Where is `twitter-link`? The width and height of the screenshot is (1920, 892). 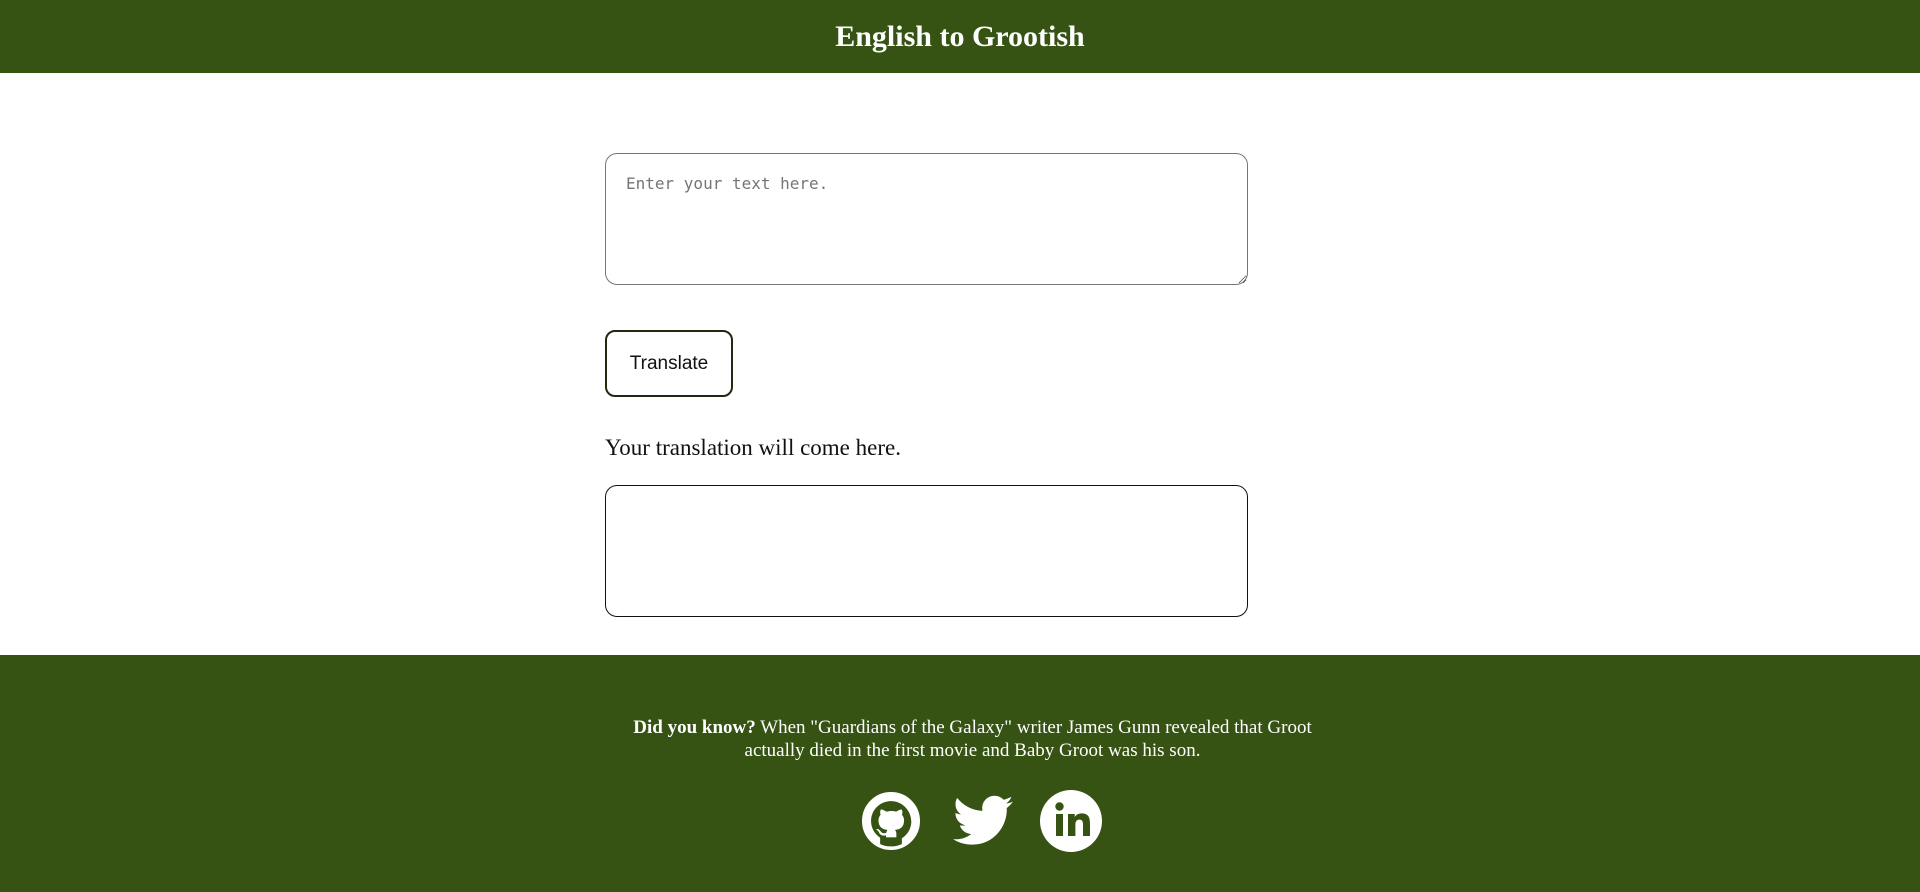 twitter-link is located at coordinates (983, 821).